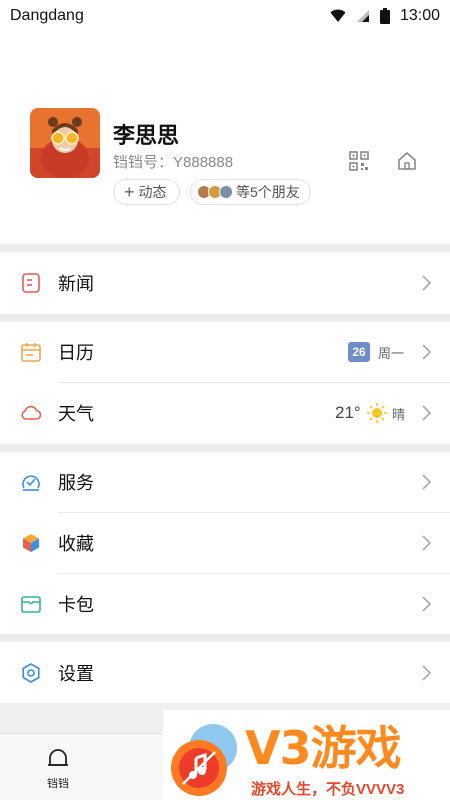 The height and width of the screenshot is (800, 450). Describe the element at coordinates (215, 192) in the screenshot. I see `friend-avatars` at that location.